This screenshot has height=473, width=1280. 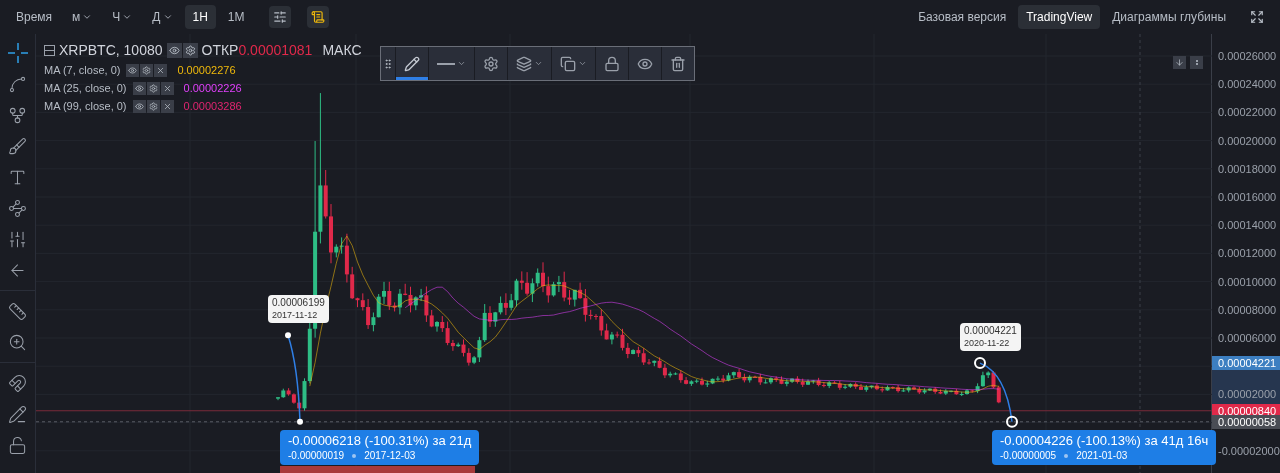 What do you see at coordinates (275, 50) in the screenshot?
I see `open-value: 0.00001081` at bounding box center [275, 50].